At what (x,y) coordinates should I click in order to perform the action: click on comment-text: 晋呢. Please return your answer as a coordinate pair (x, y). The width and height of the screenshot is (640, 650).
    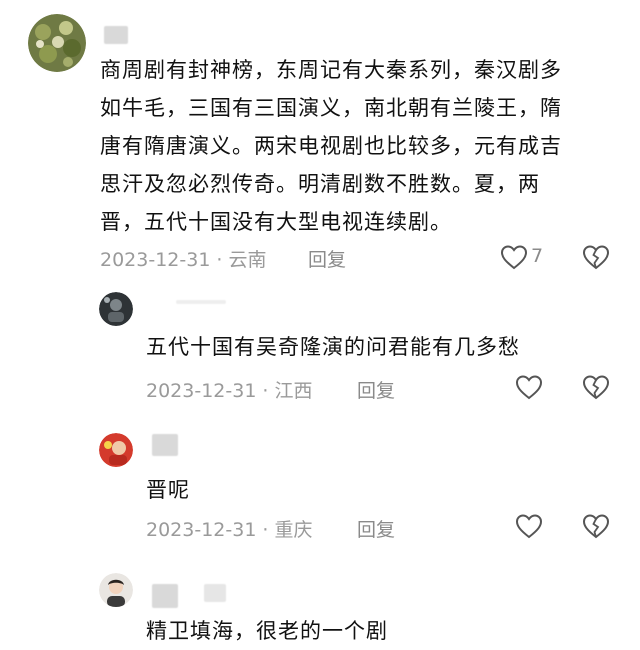
    Looking at the image, I should click on (386, 490).